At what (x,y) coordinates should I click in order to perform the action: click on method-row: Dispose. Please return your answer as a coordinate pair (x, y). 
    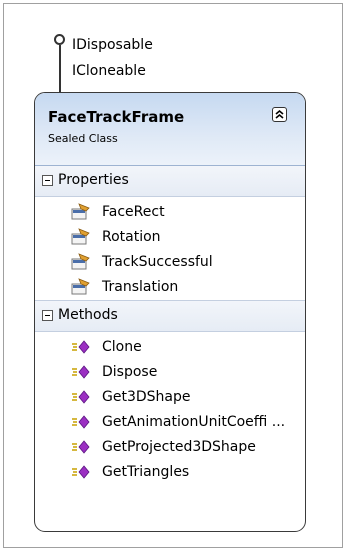
    Looking at the image, I should click on (170, 372).